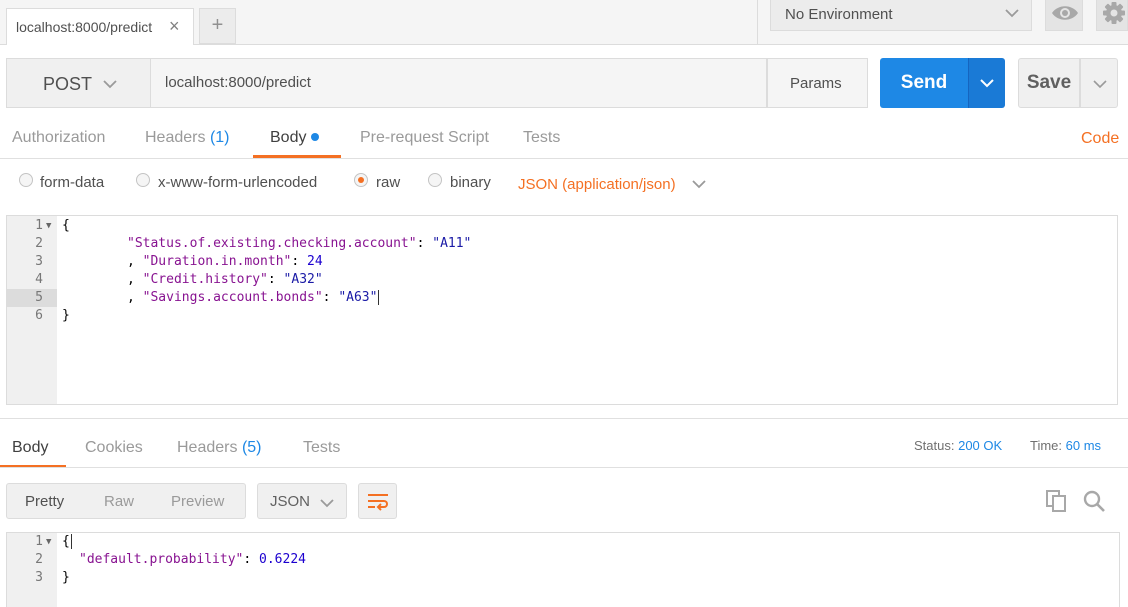  Describe the element at coordinates (315, 136) in the screenshot. I see `body-modified-dot` at that location.